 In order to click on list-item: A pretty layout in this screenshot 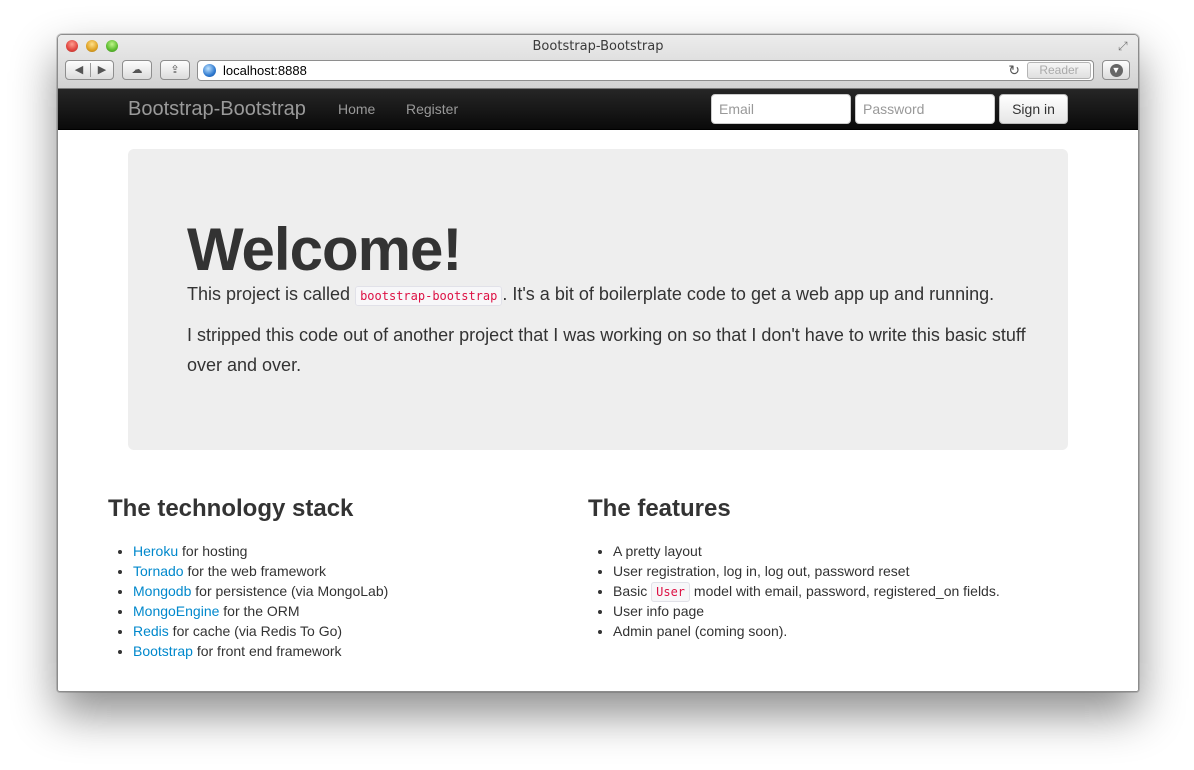, I will do `click(806, 551)`.